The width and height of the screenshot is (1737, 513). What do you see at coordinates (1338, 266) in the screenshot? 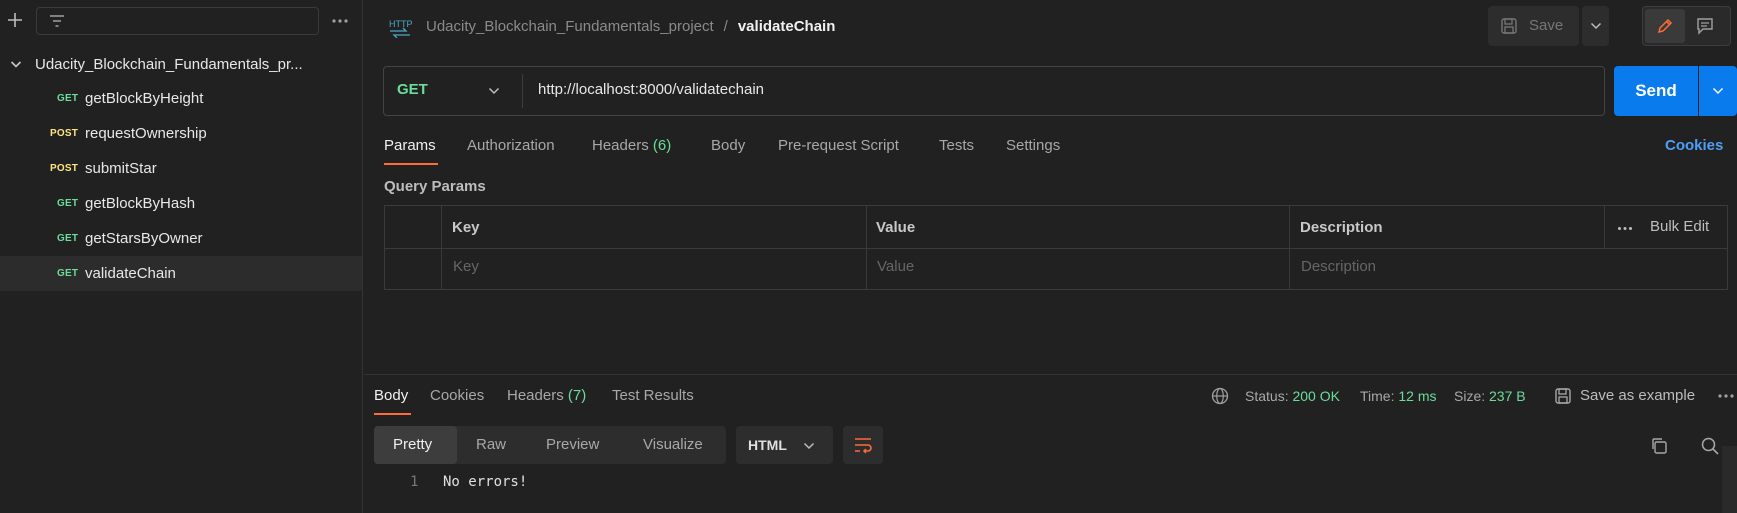
I see `description-input: Description` at bounding box center [1338, 266].